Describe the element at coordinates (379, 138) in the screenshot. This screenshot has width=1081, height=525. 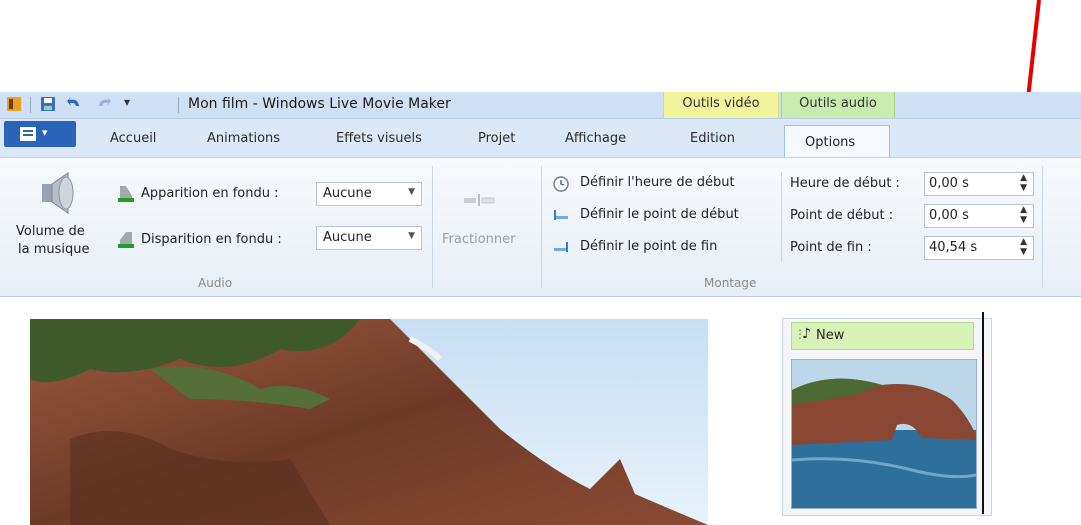
I see `tab-effets-visuels: Effets visuels` at that location.